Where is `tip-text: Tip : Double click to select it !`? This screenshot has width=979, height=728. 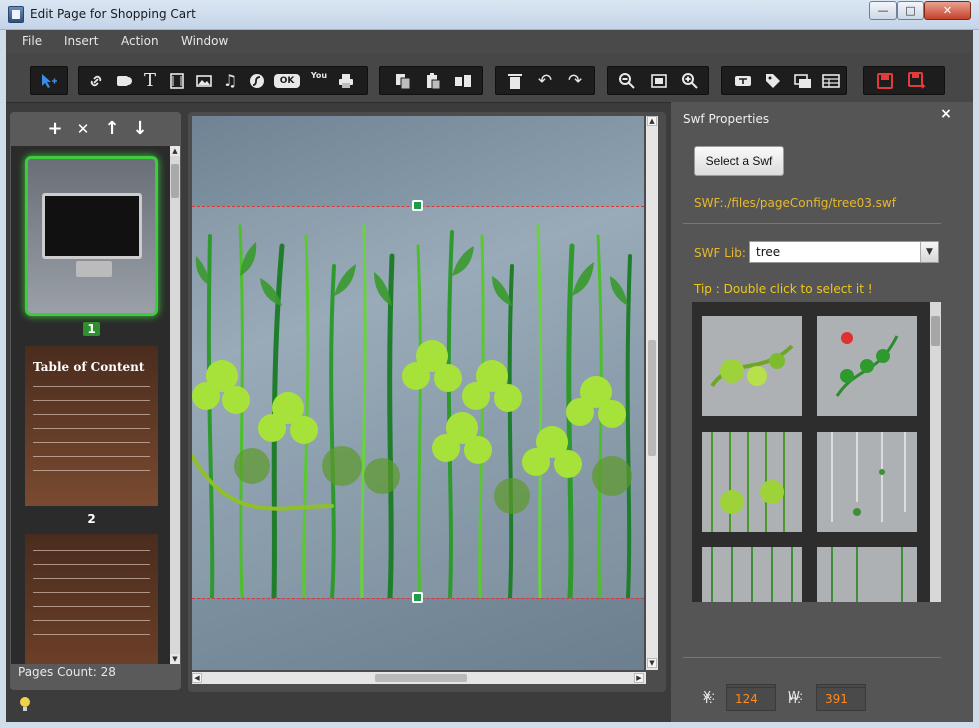
tip-text: Tip : Double click to select it ! is located at coordinates (783, 289).